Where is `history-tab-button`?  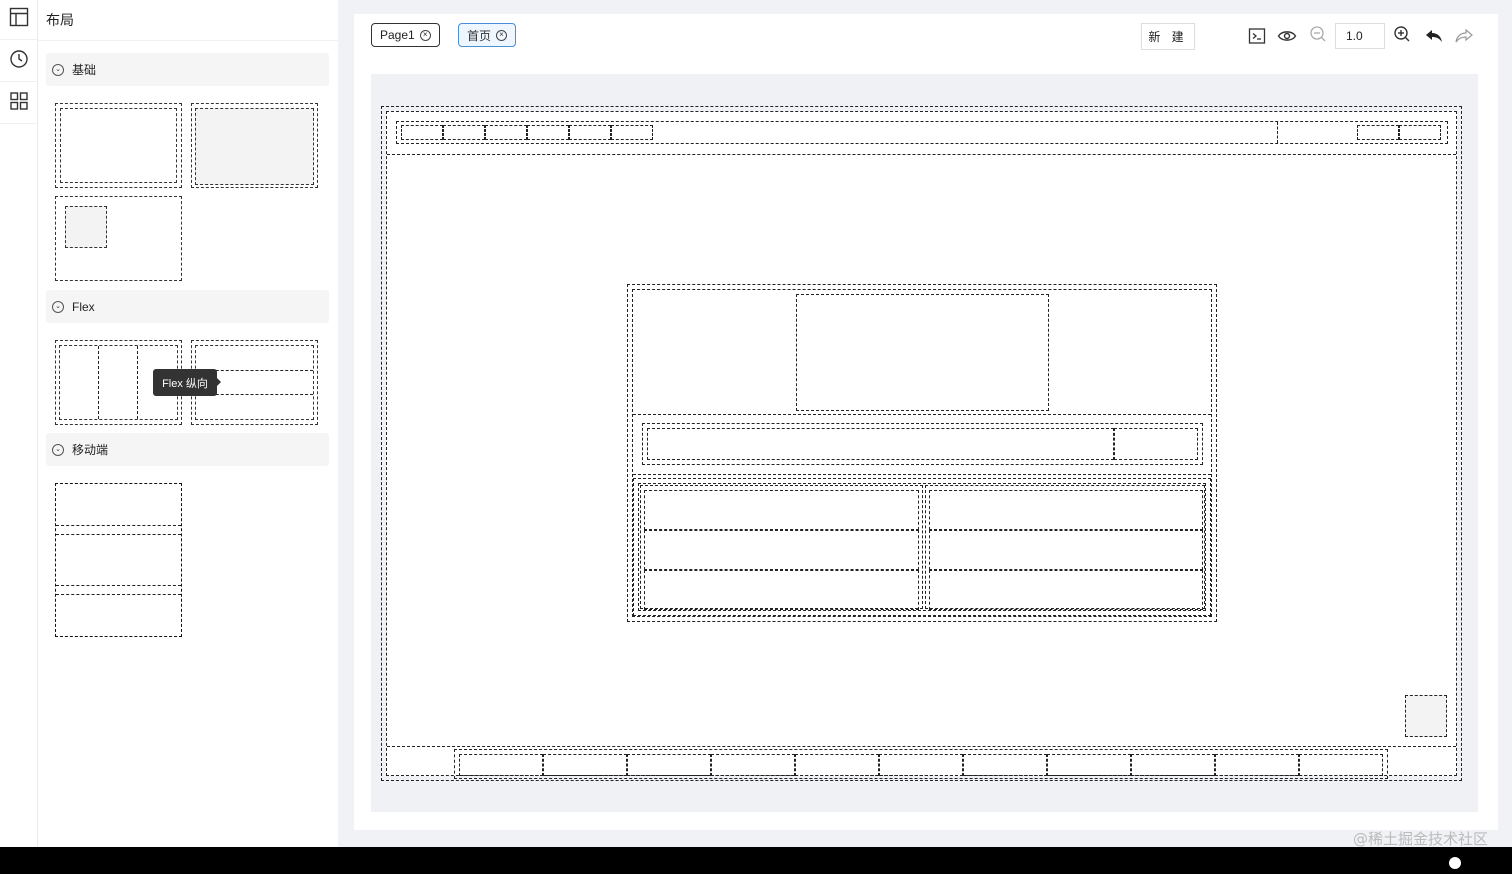
history-tab-button is located at coordinates (18, 62).